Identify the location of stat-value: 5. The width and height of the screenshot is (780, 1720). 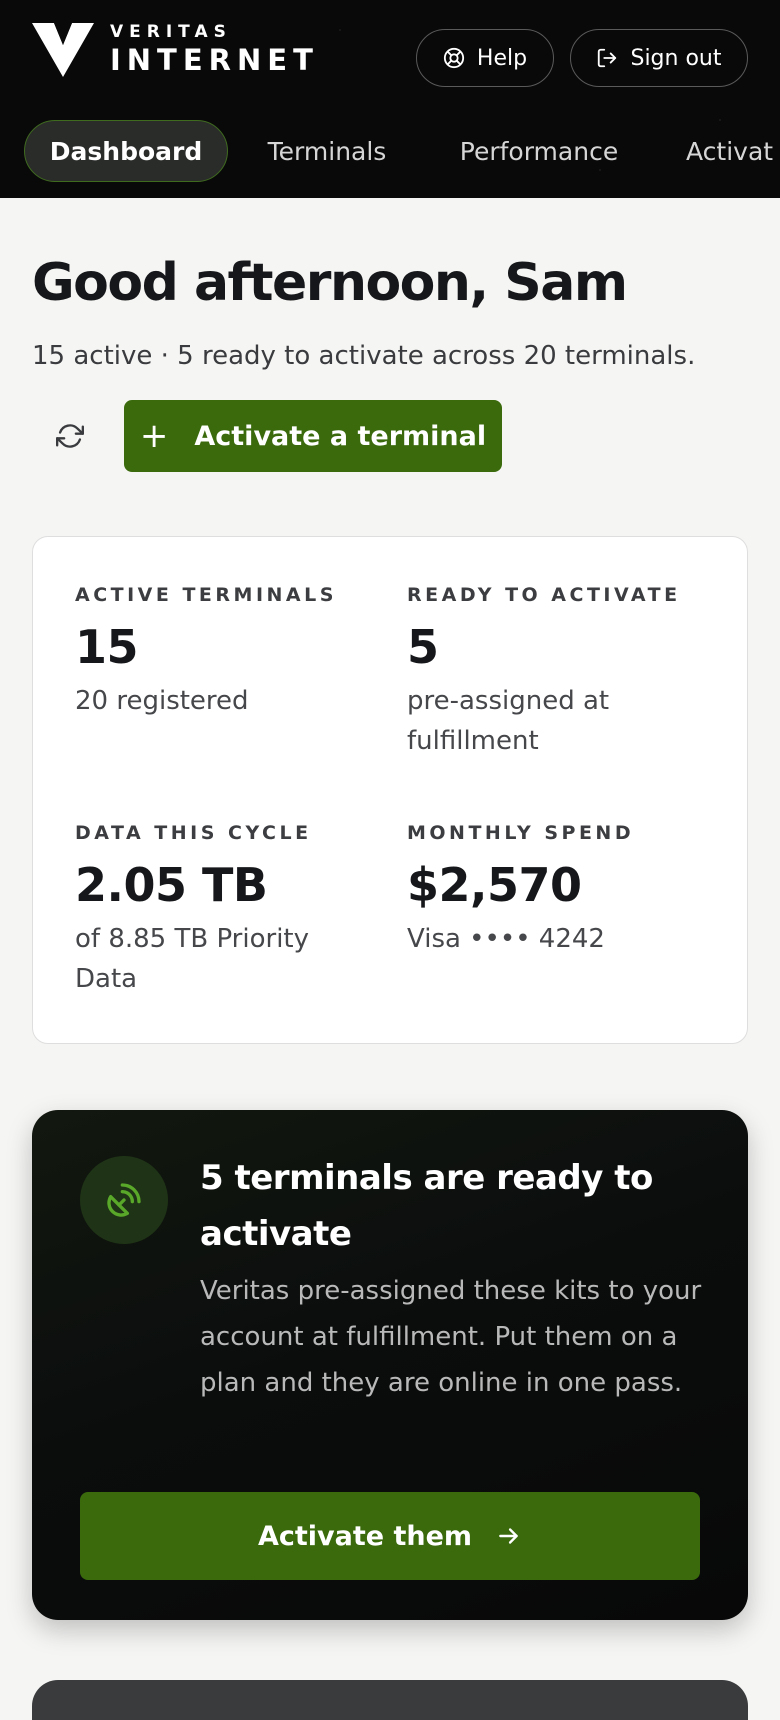
(423, 647).